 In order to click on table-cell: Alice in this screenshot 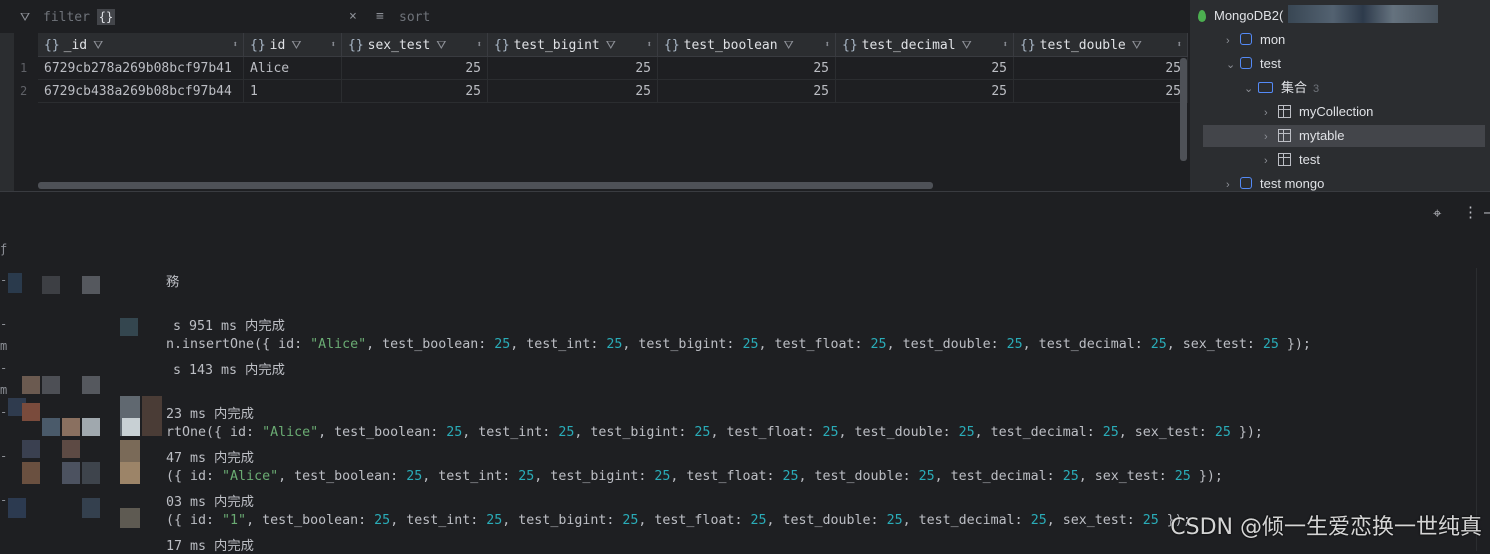, I will do `click(293, 68)`.